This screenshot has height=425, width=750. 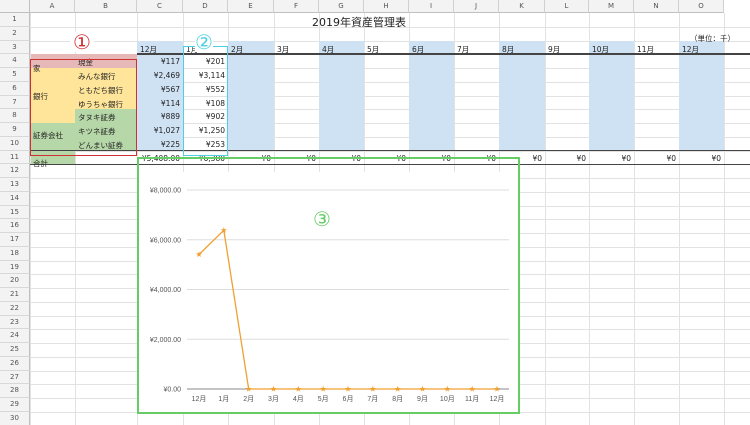 I want to click on annotation-mark-3: ③, so click(x=322, y=219).